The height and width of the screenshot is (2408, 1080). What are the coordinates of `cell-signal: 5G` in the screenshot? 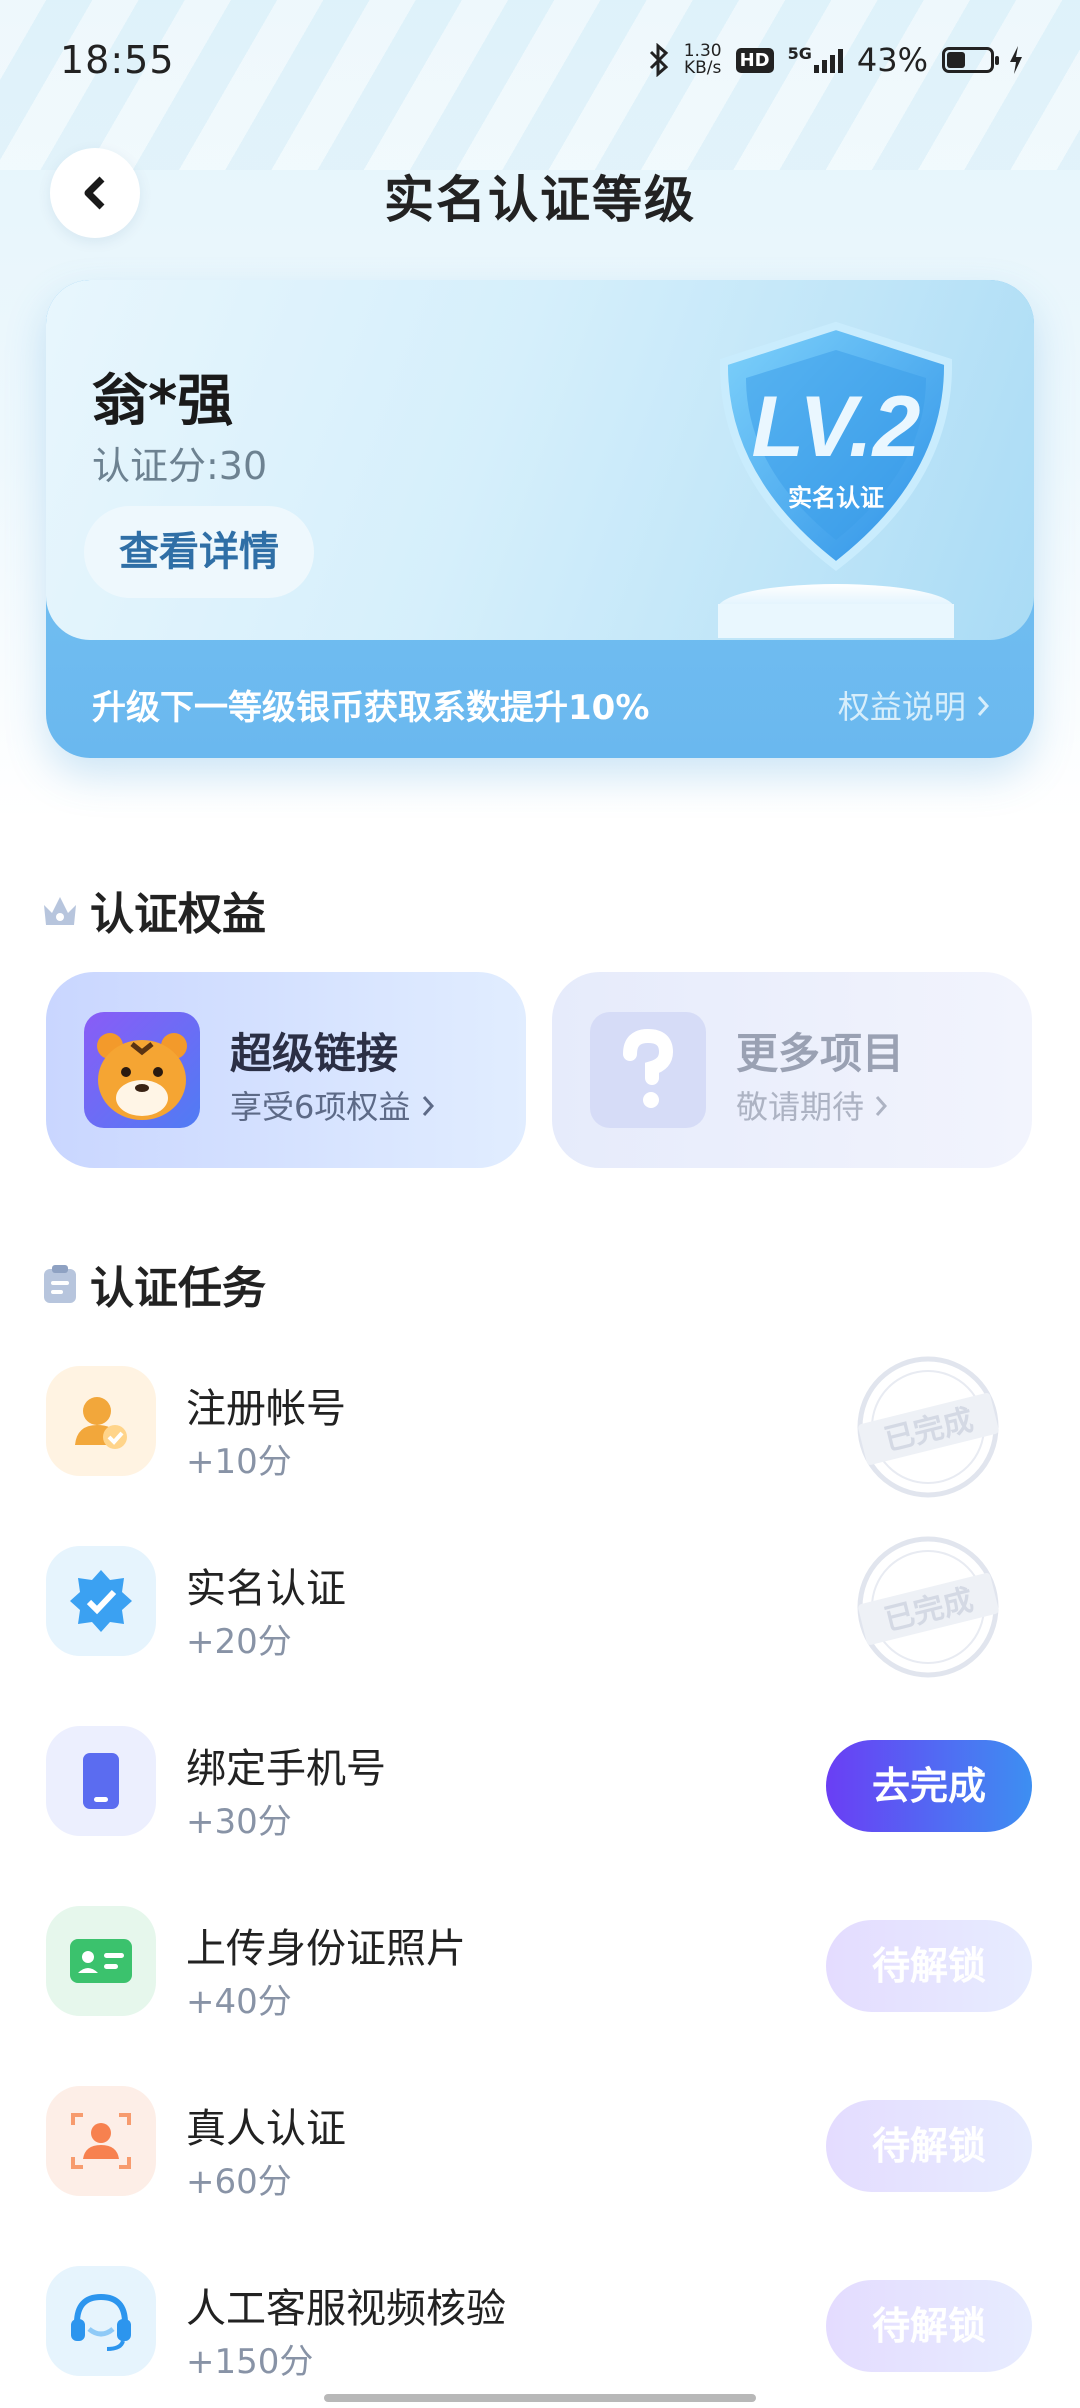 It's located at (815, 58).